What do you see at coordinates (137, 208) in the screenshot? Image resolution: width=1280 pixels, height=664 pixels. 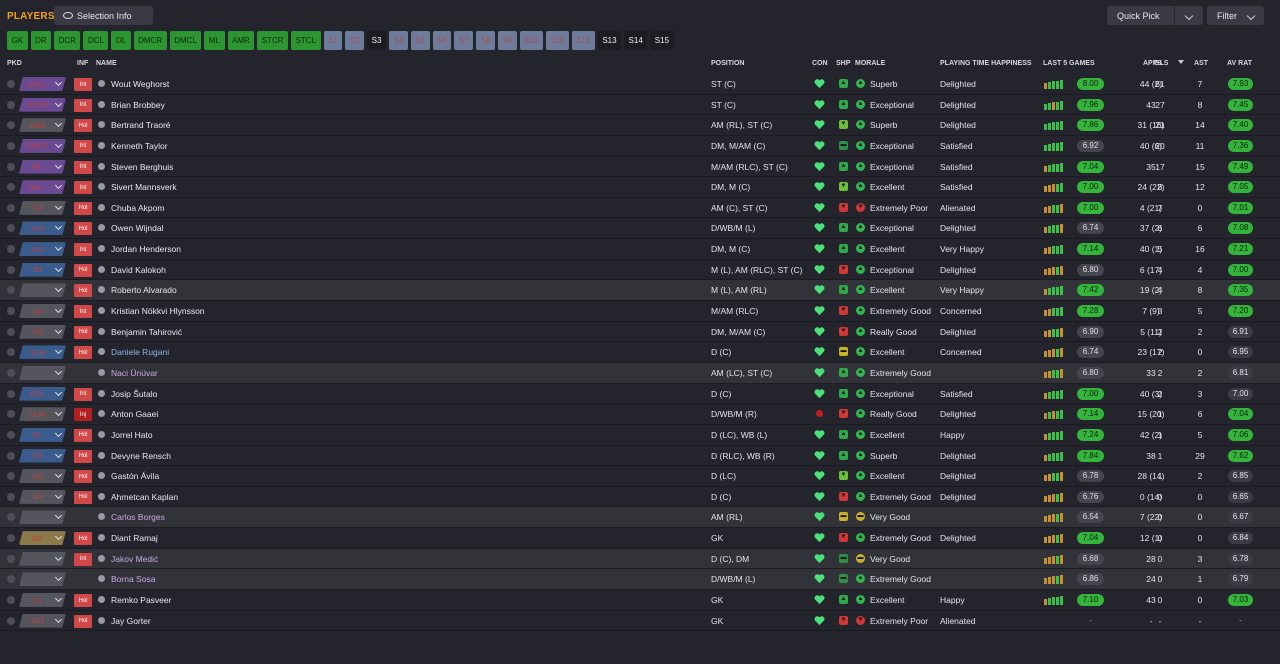 I see `player-name: Chuba Akpom` at bounding box center [137, 208].